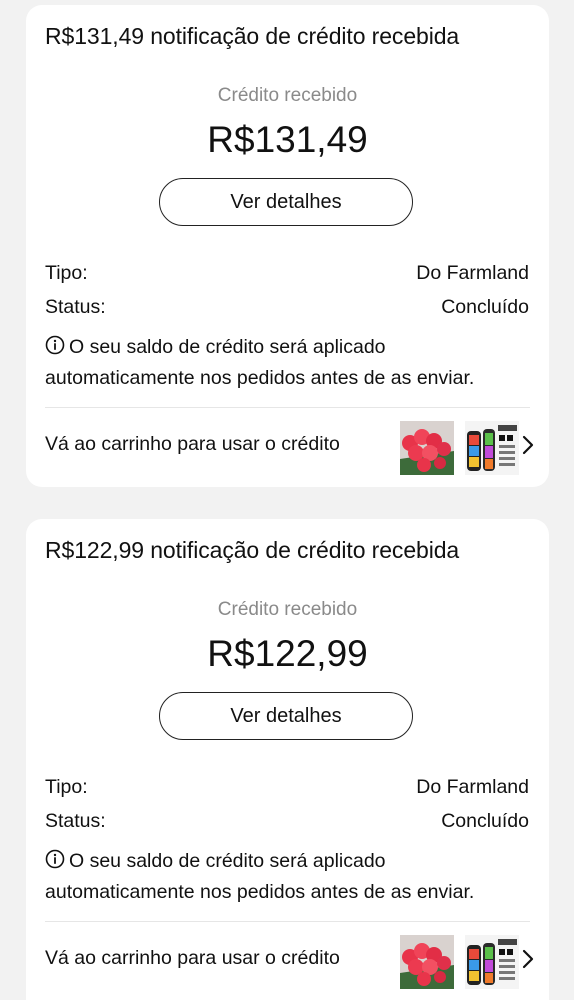 The image size is (574, 1000). Describe the element at coordinates (287, 139) in the screenshot. I see `credit-amount: R$131,49` at that location.